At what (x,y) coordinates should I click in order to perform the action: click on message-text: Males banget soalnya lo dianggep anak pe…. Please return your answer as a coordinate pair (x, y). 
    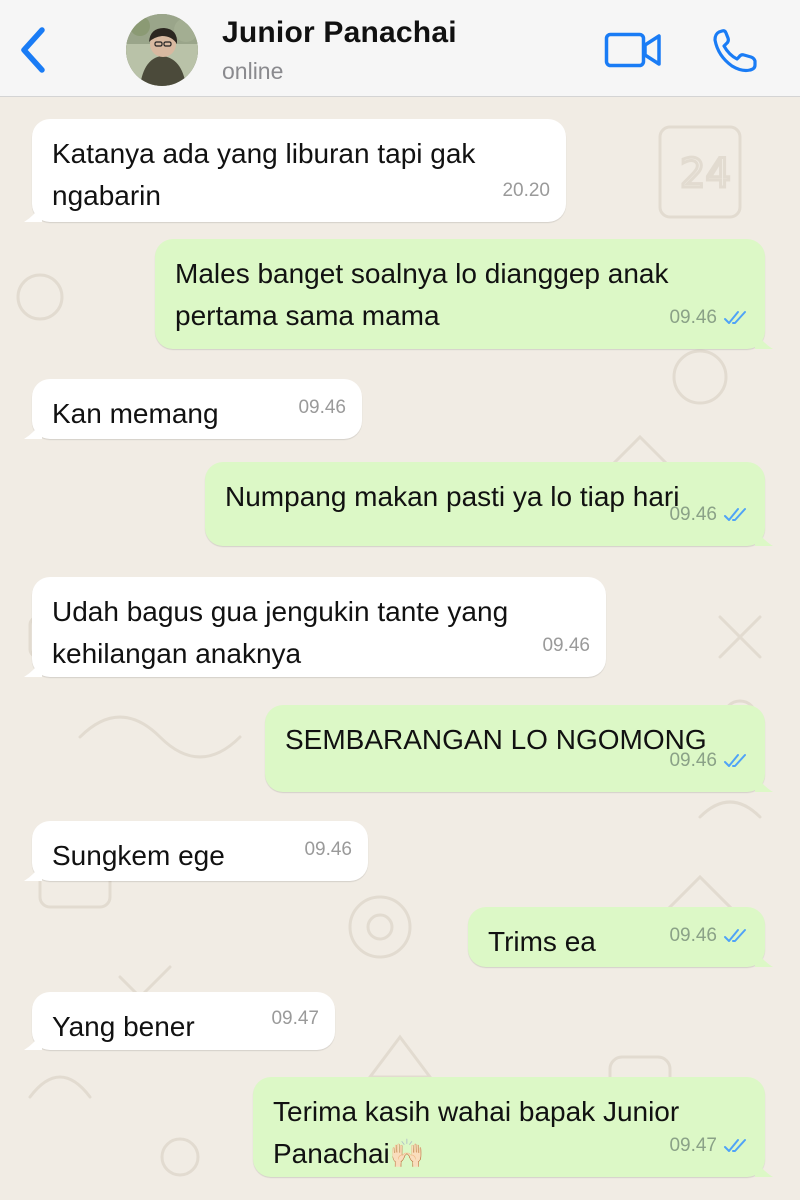
    Looking at the image, I should click on (422, 294).